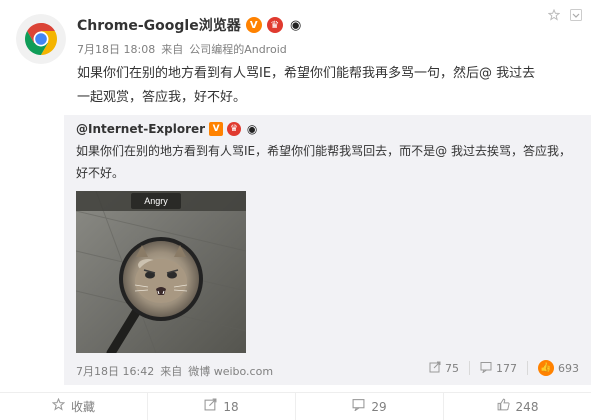  I want to click on repost-like-button: 👍 693, so click(553, 368).